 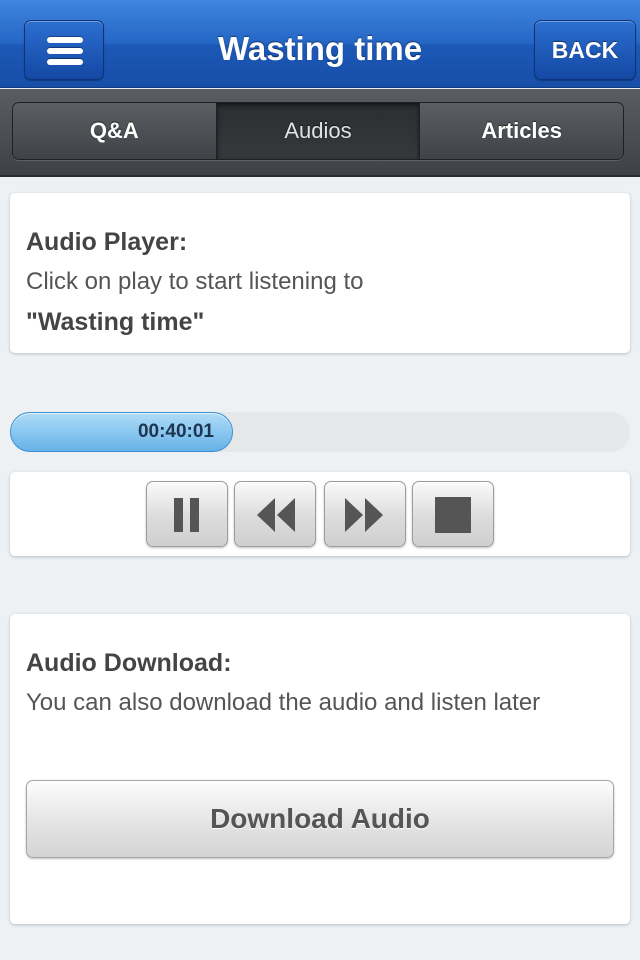 I want to click on tab-bar: Q&A Audios Articles, so click(x=320, y=133).